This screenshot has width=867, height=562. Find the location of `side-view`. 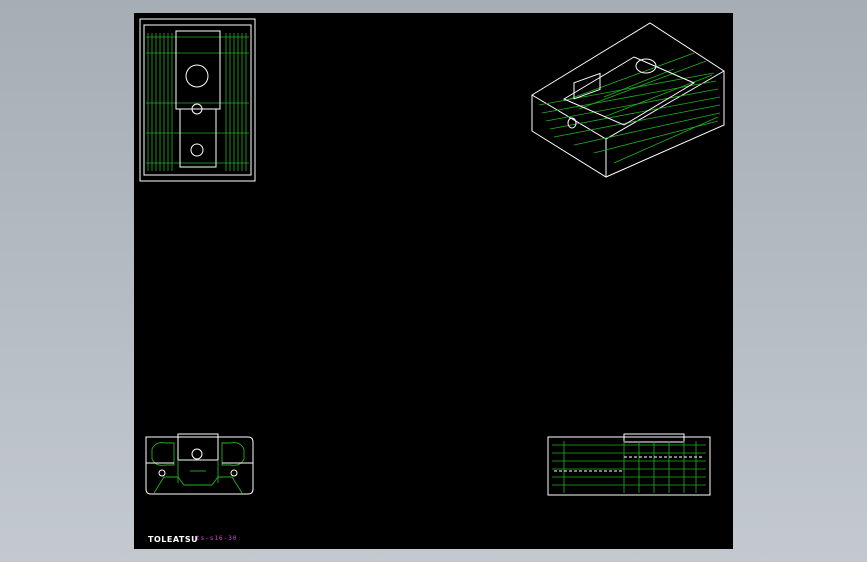

side-view is located at coordinates (629, 464).